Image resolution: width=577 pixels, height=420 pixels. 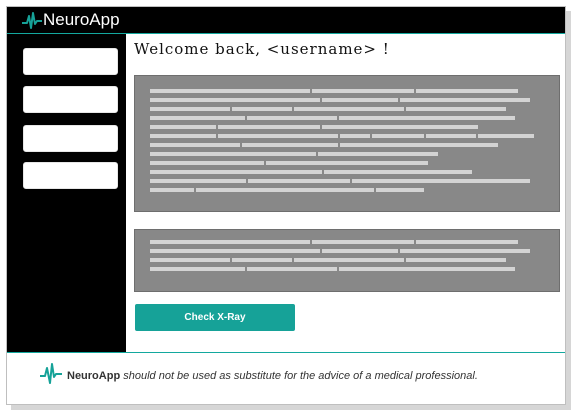 I want to click on app-title: NeuroApp, so click(x=81, y=19).